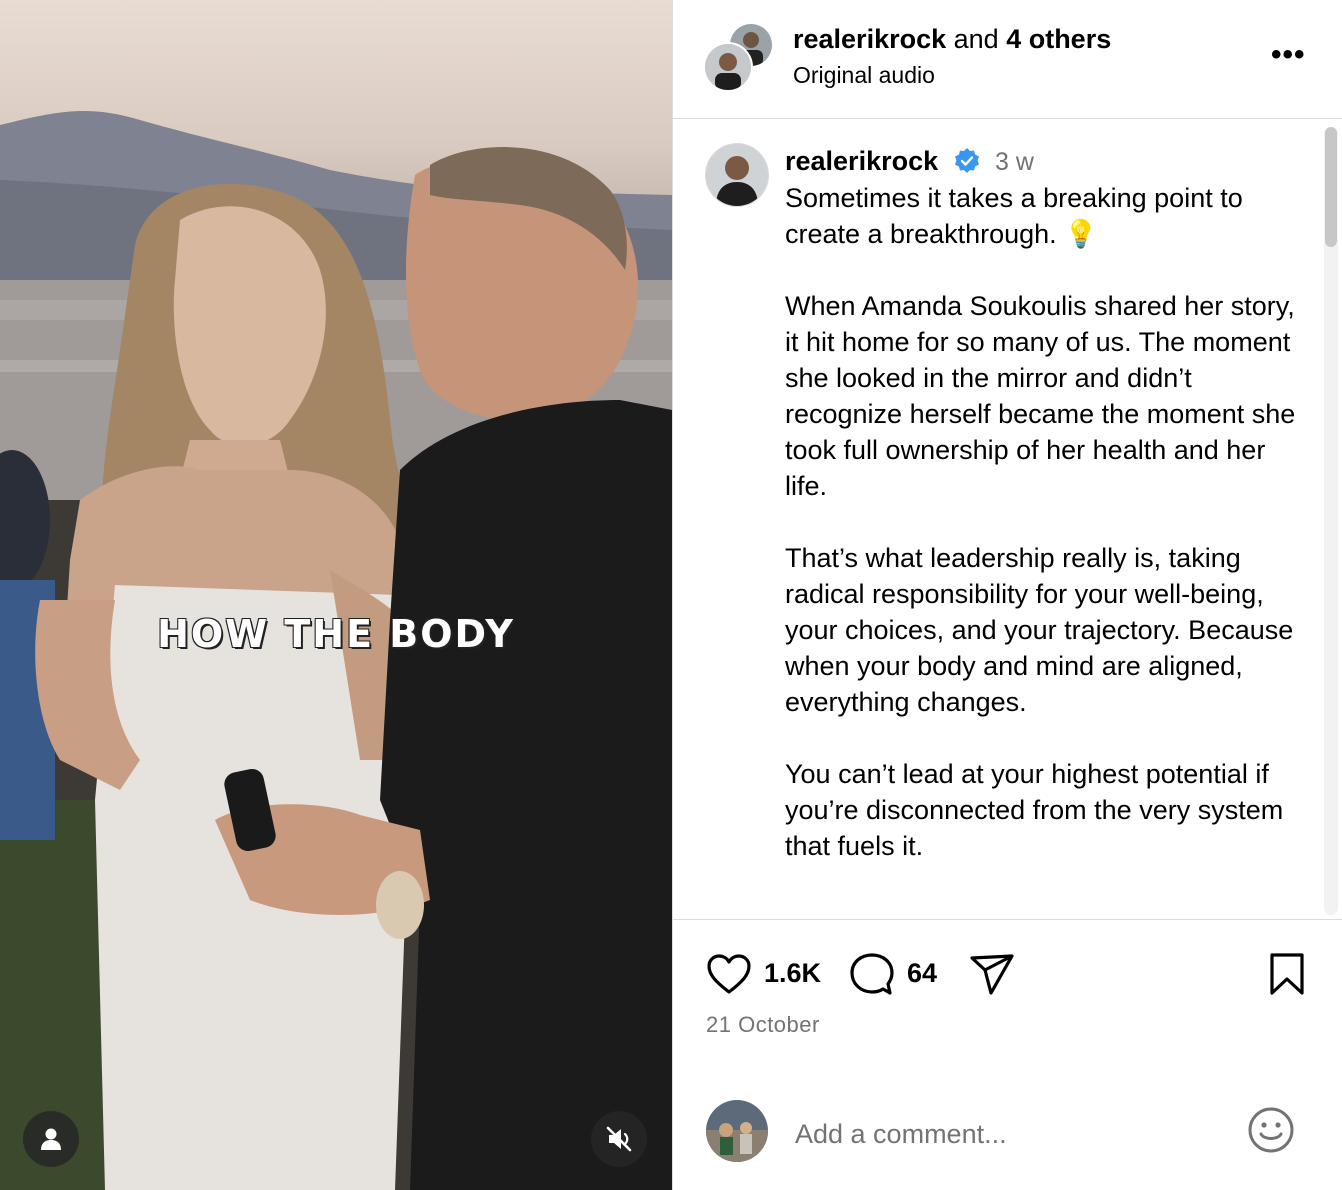  What do you see at coordinates (1271, 1130) in the screenshot?
I see `emoji-icon` at bounding box center [1271, 1130].